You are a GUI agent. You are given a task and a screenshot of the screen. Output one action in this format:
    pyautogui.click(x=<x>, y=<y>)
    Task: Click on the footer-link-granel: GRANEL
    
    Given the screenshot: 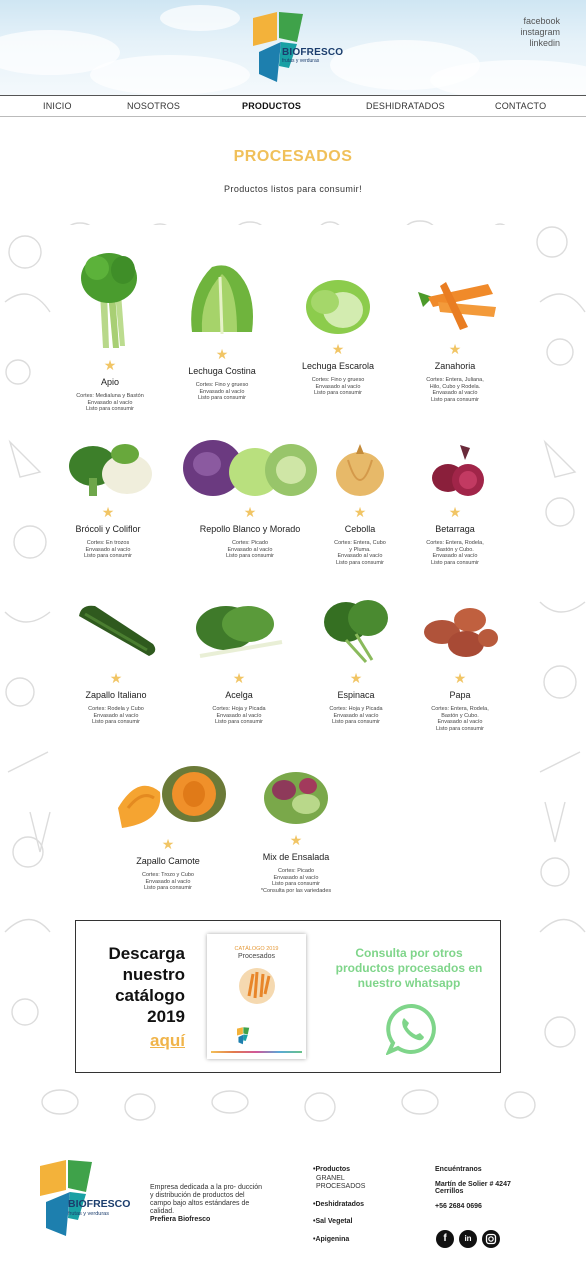 What is the action you would take?
    pyautogui.click(x=340, y=1179)
    